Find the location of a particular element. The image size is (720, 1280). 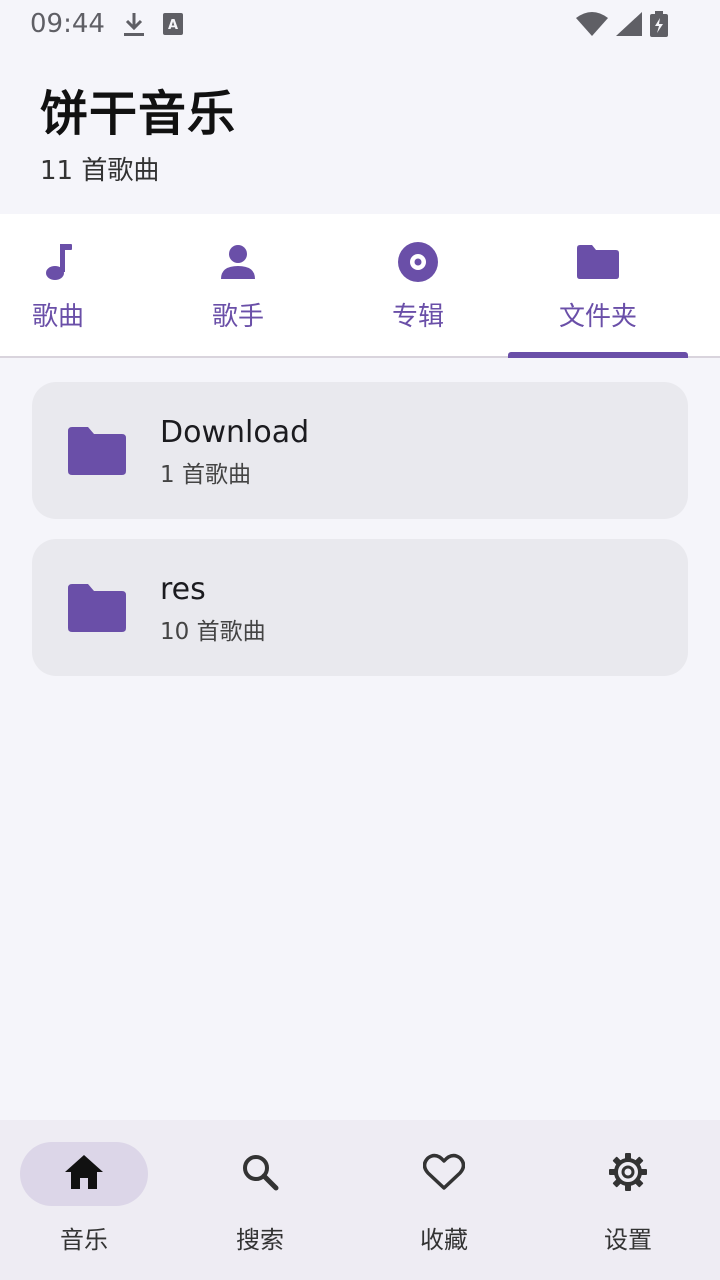

heart-icon is located at coordinates (444, 1174).